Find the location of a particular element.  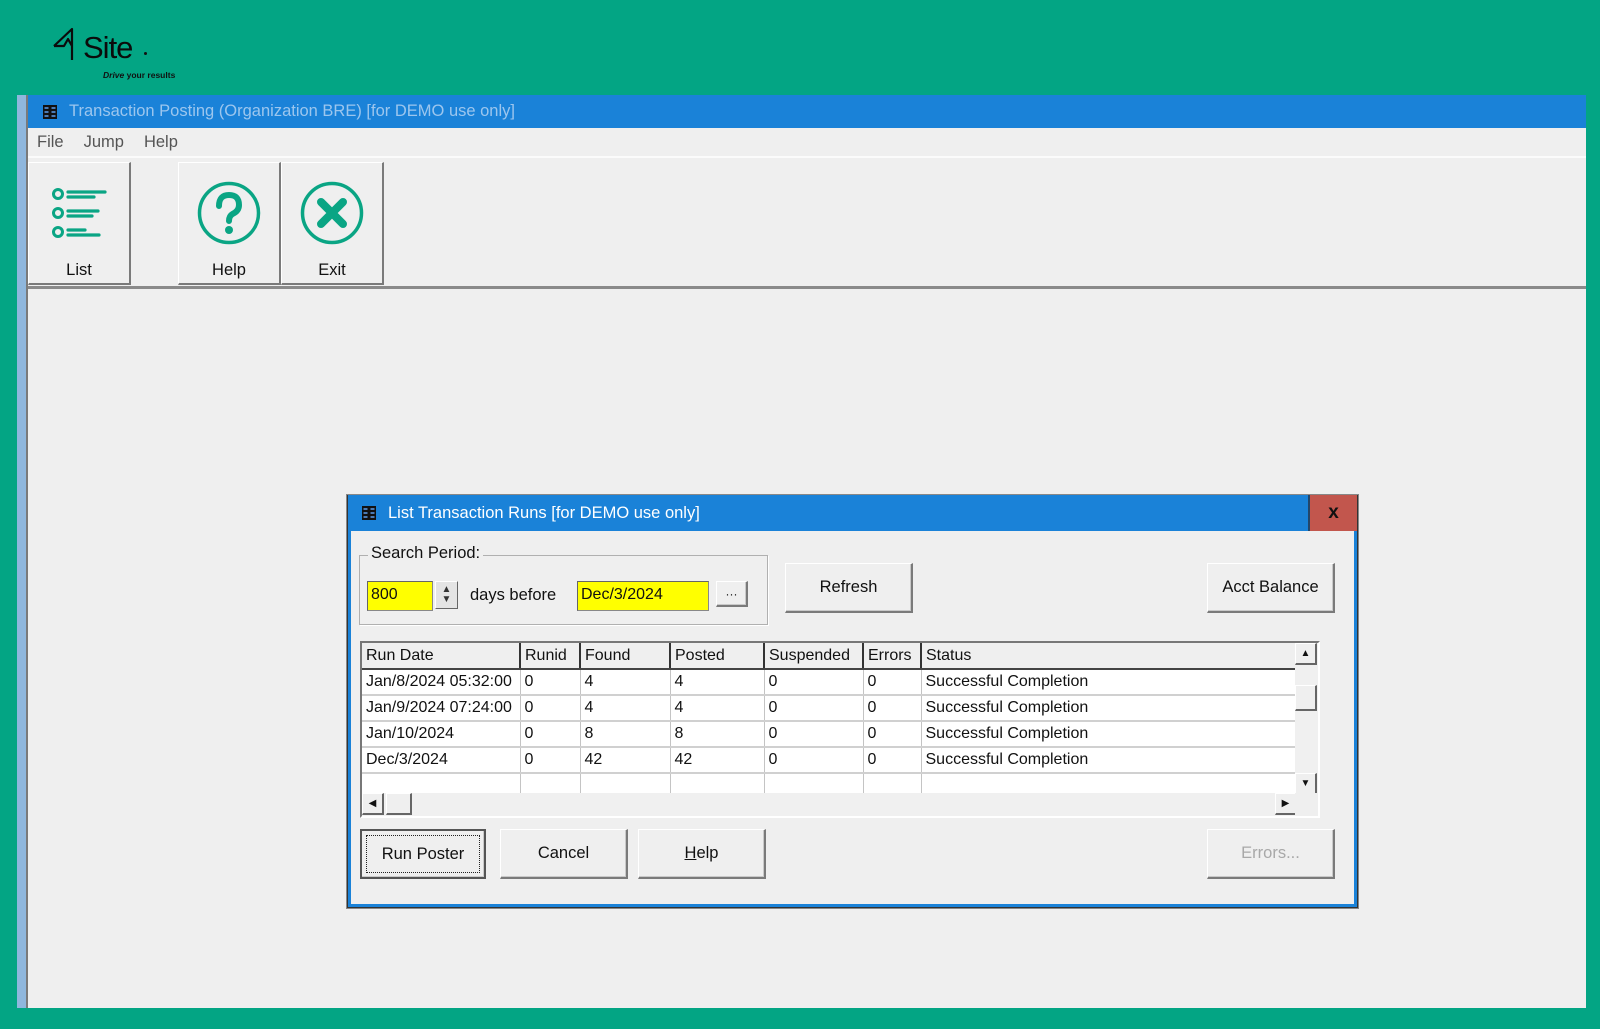

scroll-left-button: ◀ is located at coordinates (373, 804).